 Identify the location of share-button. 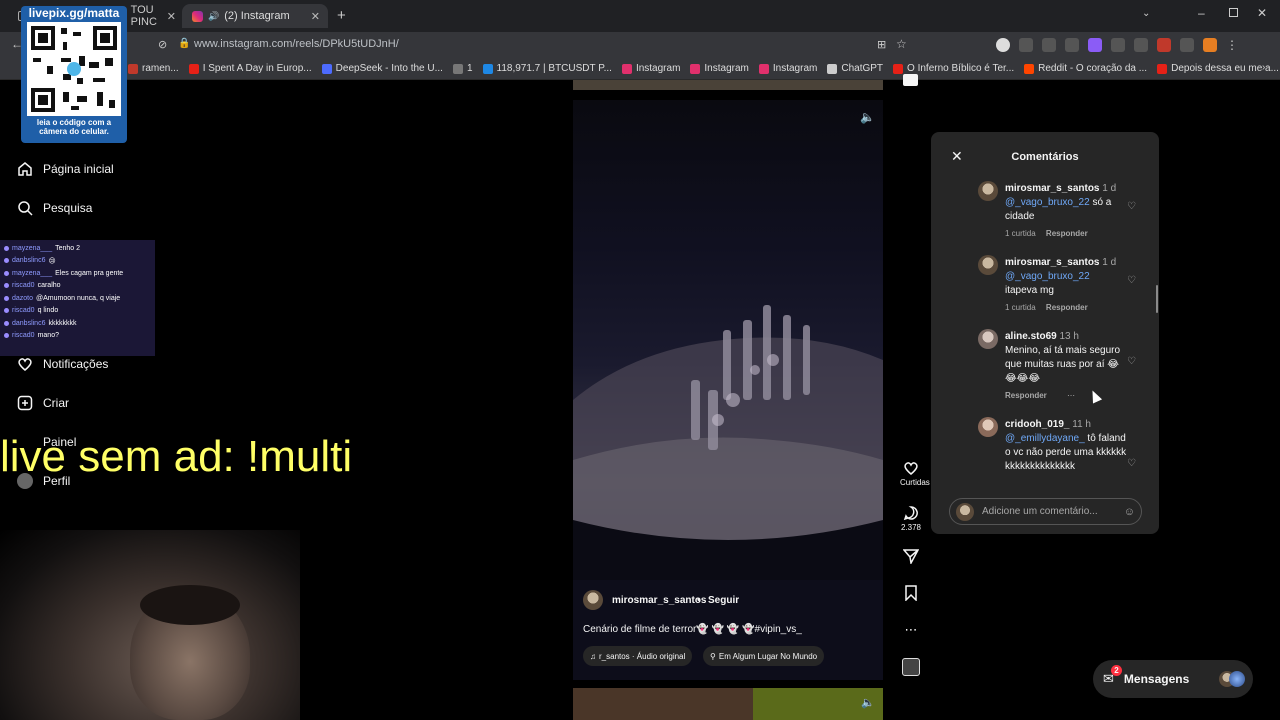
(911, 557).